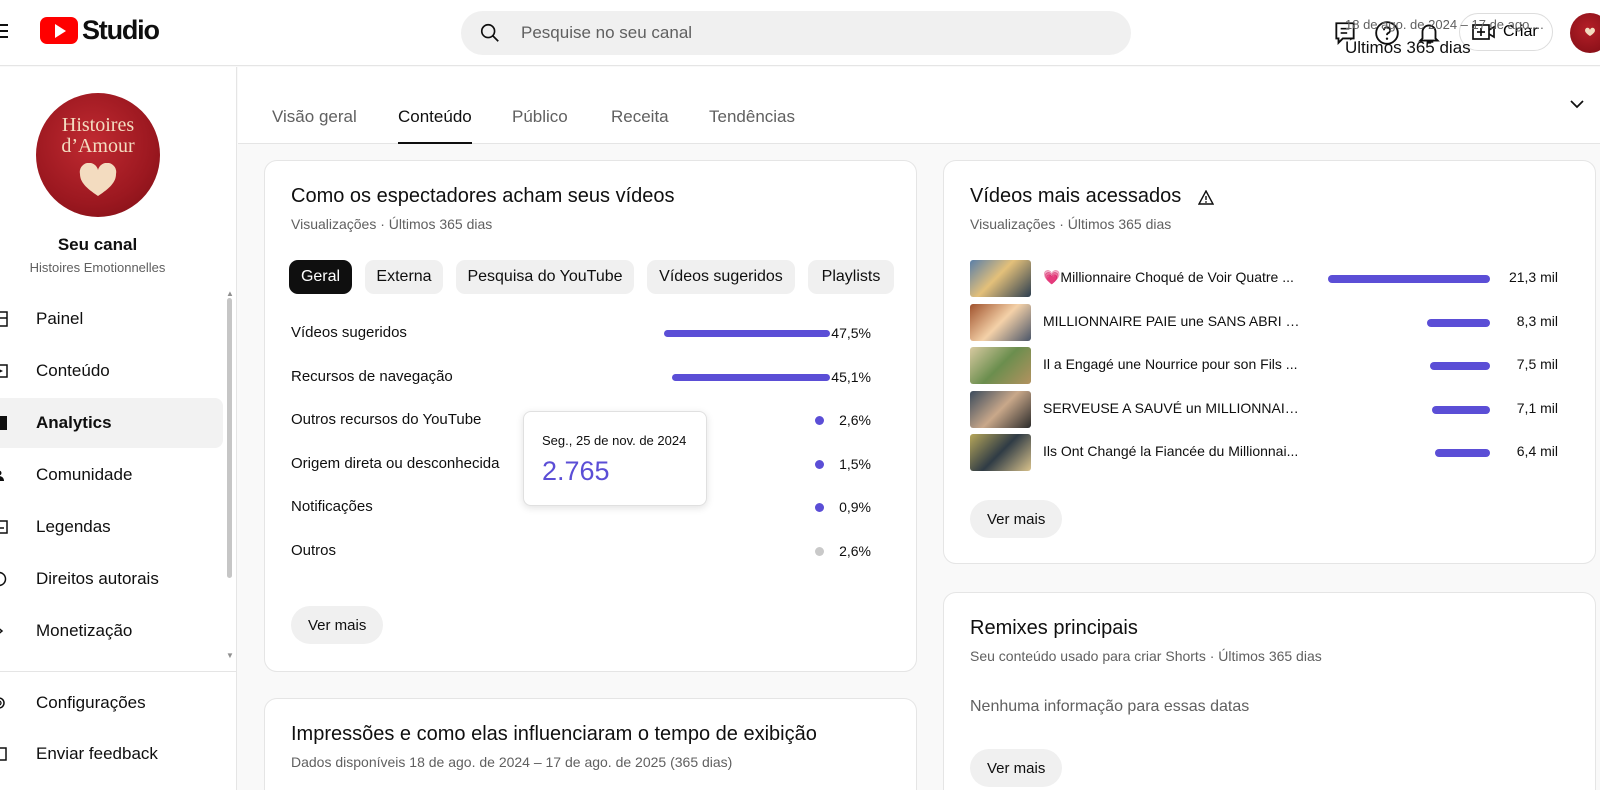 Image resolution: width=1600 pixels, height=790 pixels. Describe the element at coordinates (816, 33) in the screenshot. I see `search-input` at that location.